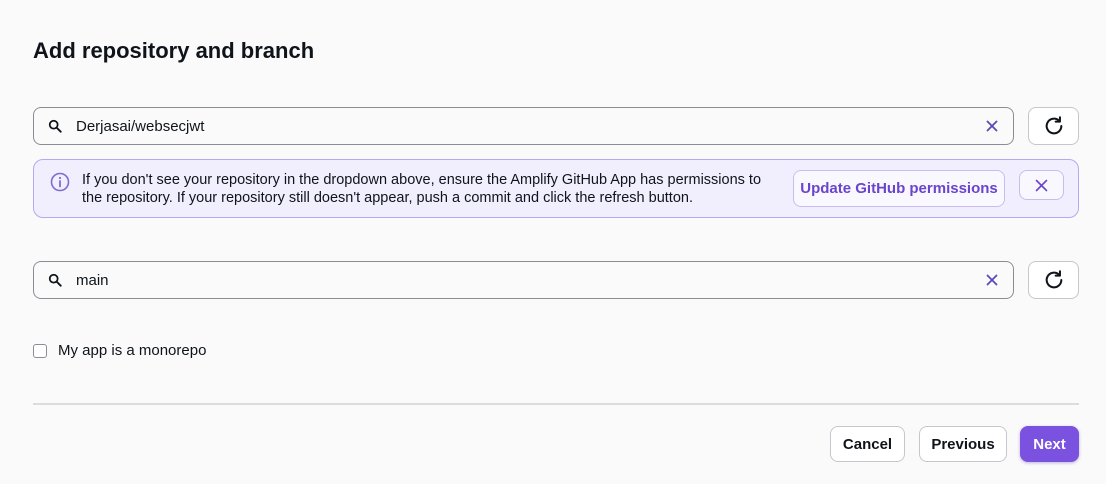 This screenshot has height=484, width=1106. What do you see at coordinates (516, 126) in the screenshot?
I see `repository-input` at bounding box center [516, 126].